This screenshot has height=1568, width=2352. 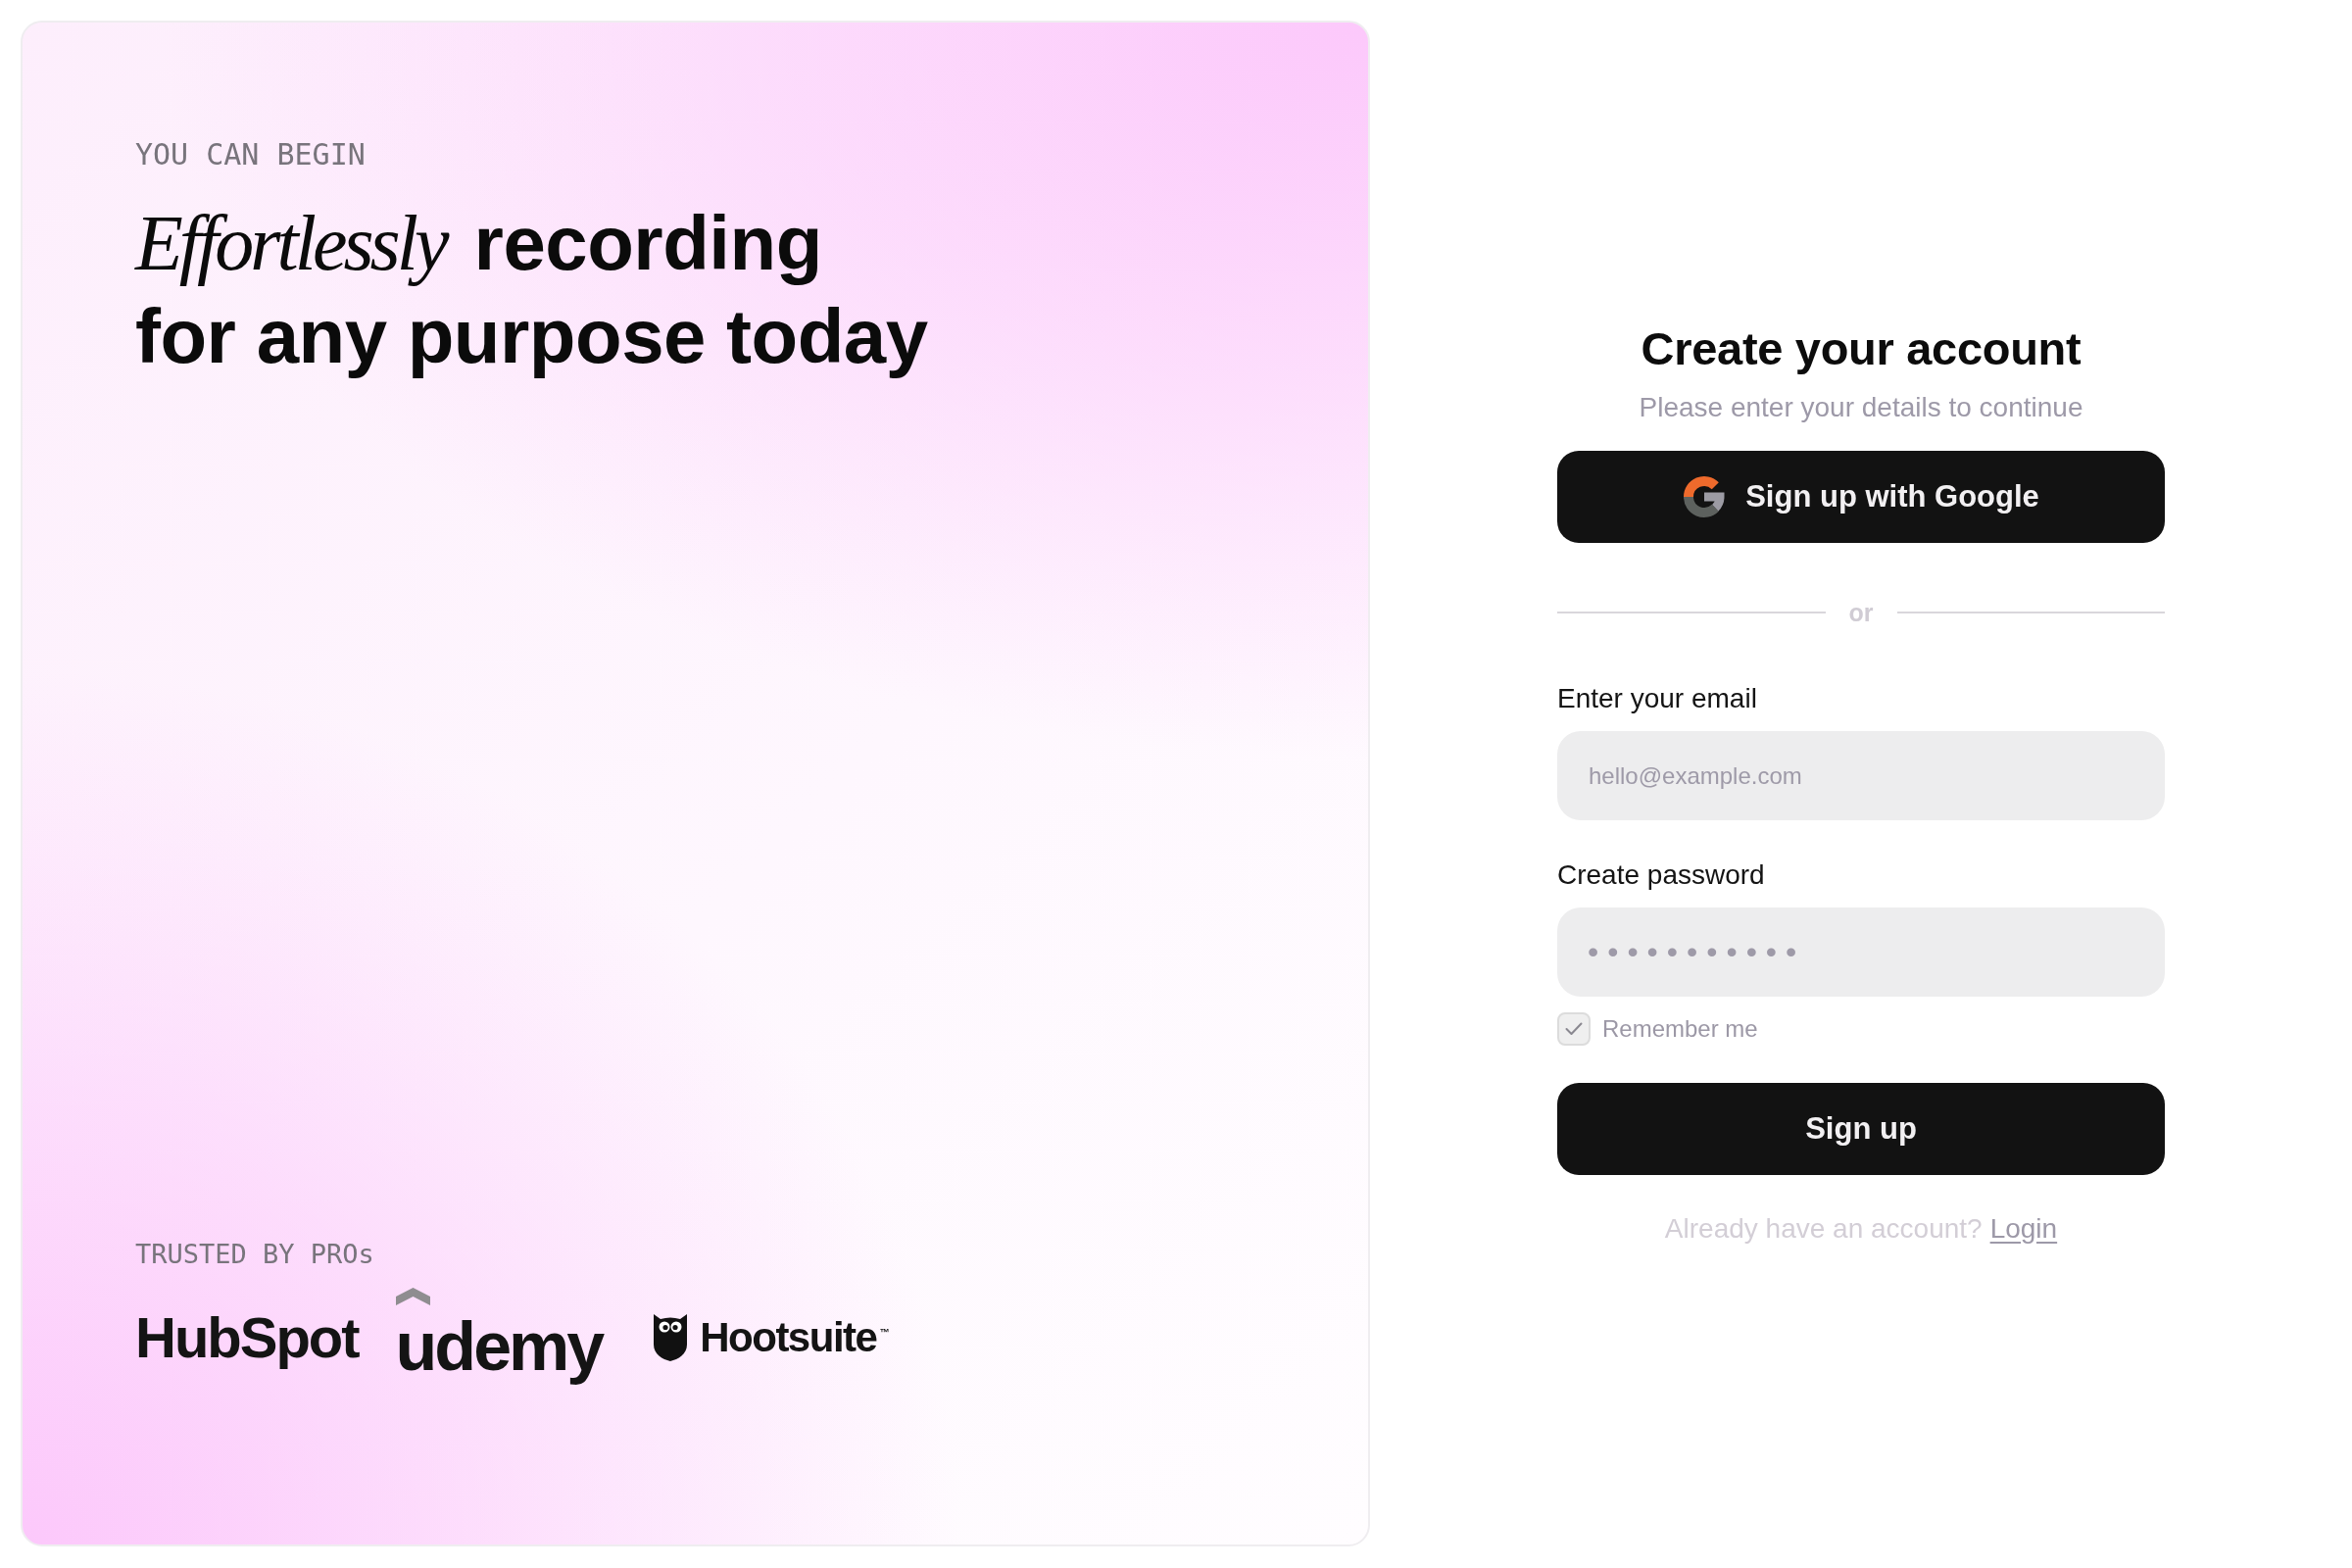 I want to click on chevron-icon, so click(x=412, y=1296).